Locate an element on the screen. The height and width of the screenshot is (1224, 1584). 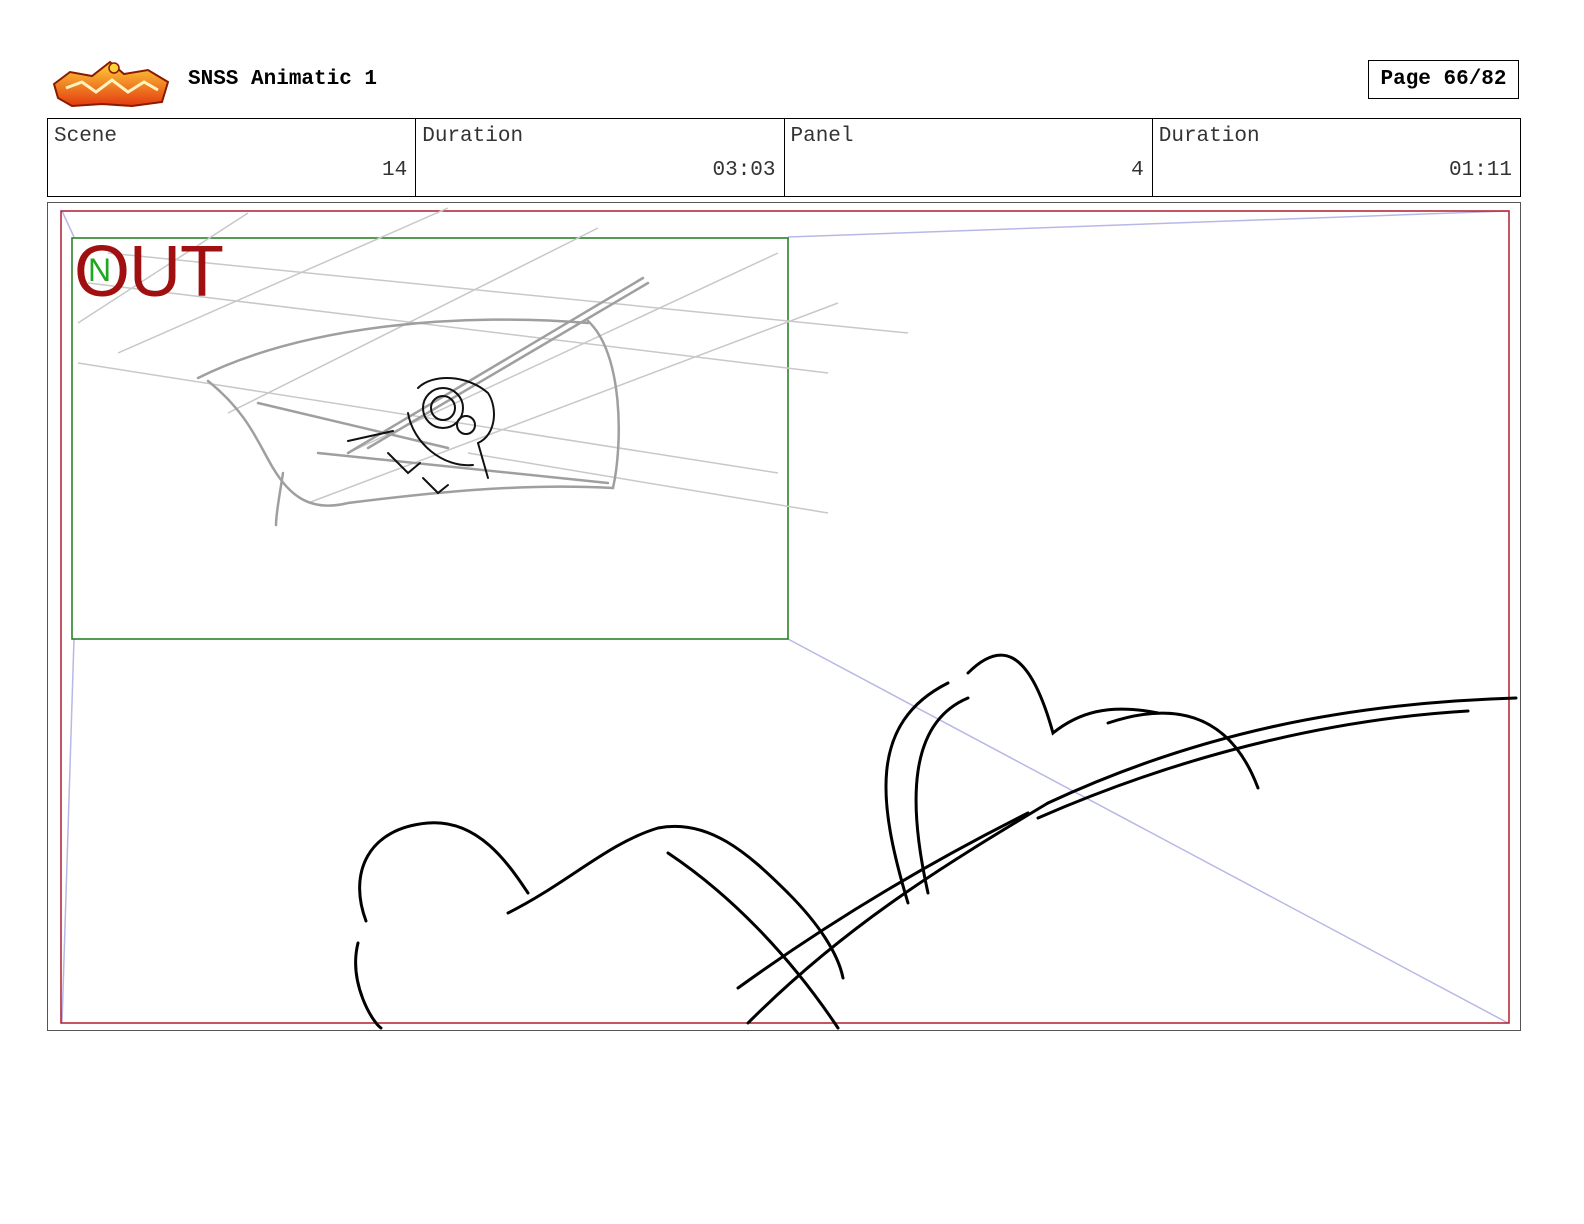
document-title: SNSS Animatic 1 is located at coordinates (283, 79).